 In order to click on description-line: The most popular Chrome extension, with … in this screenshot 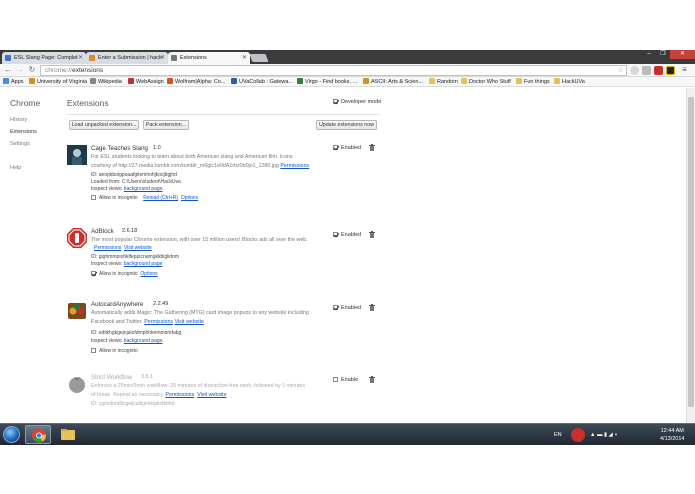, I will do `click(199, 240)`.